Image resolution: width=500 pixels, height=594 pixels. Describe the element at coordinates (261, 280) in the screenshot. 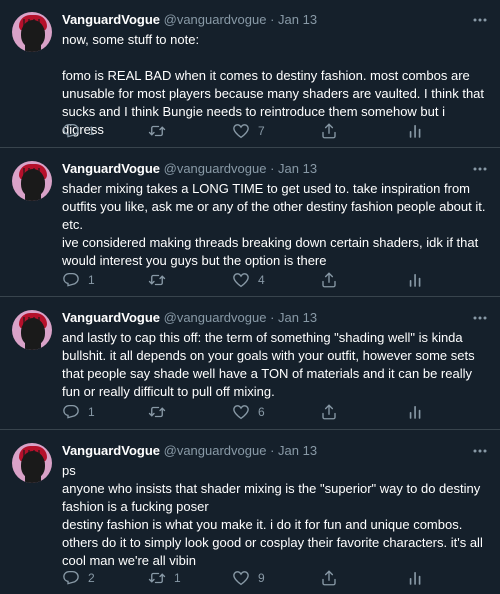

I see `like-count: 4` at that location.